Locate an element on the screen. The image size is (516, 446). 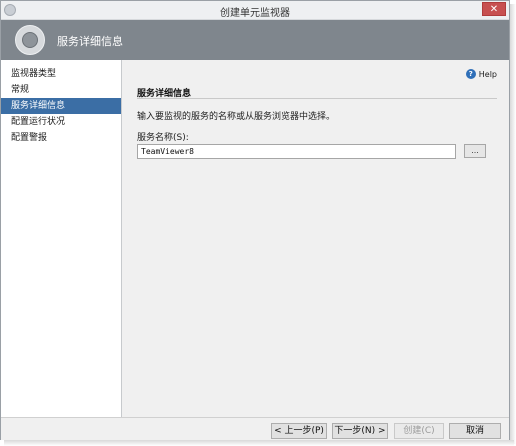
previous-button: < 上一步(P) is located at coordinates (299, 431).